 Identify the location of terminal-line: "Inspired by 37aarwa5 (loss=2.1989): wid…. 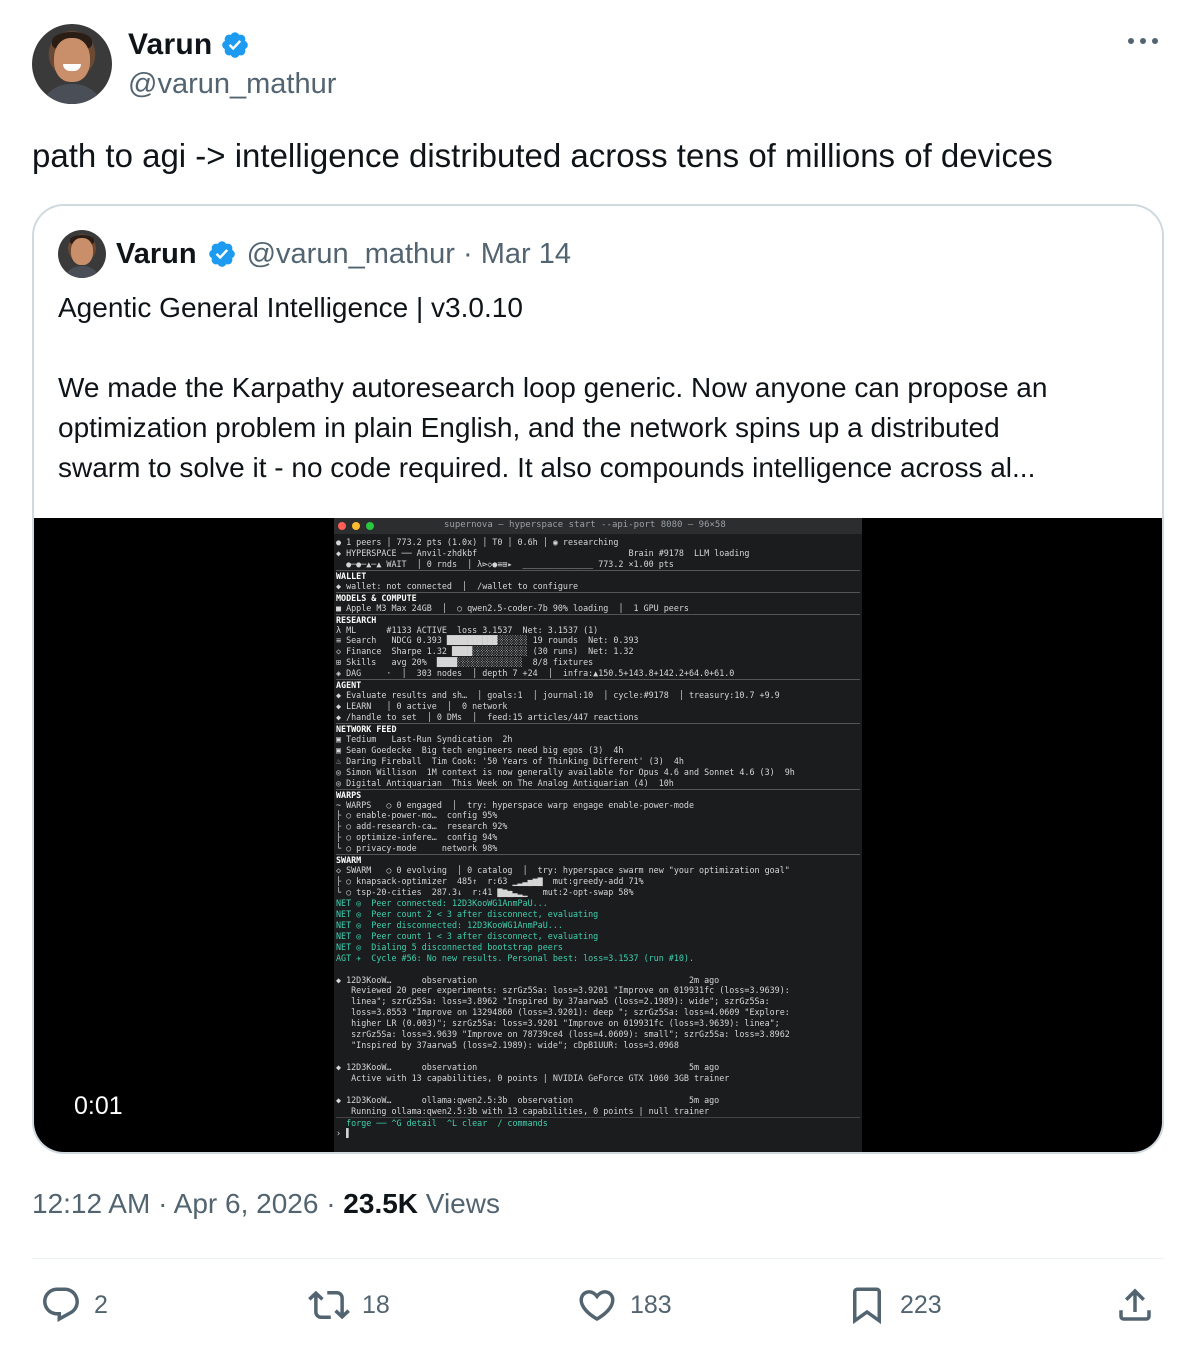
(507, 1045).